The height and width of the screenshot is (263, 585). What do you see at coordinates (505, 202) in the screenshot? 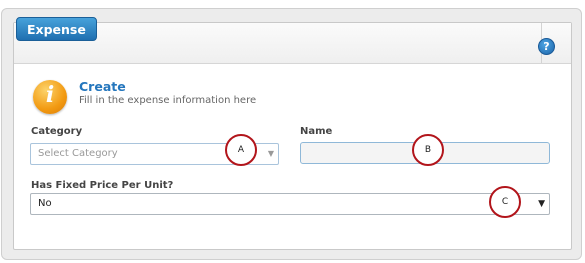
I see `marker-c: C` at bounding box center [505, 202].